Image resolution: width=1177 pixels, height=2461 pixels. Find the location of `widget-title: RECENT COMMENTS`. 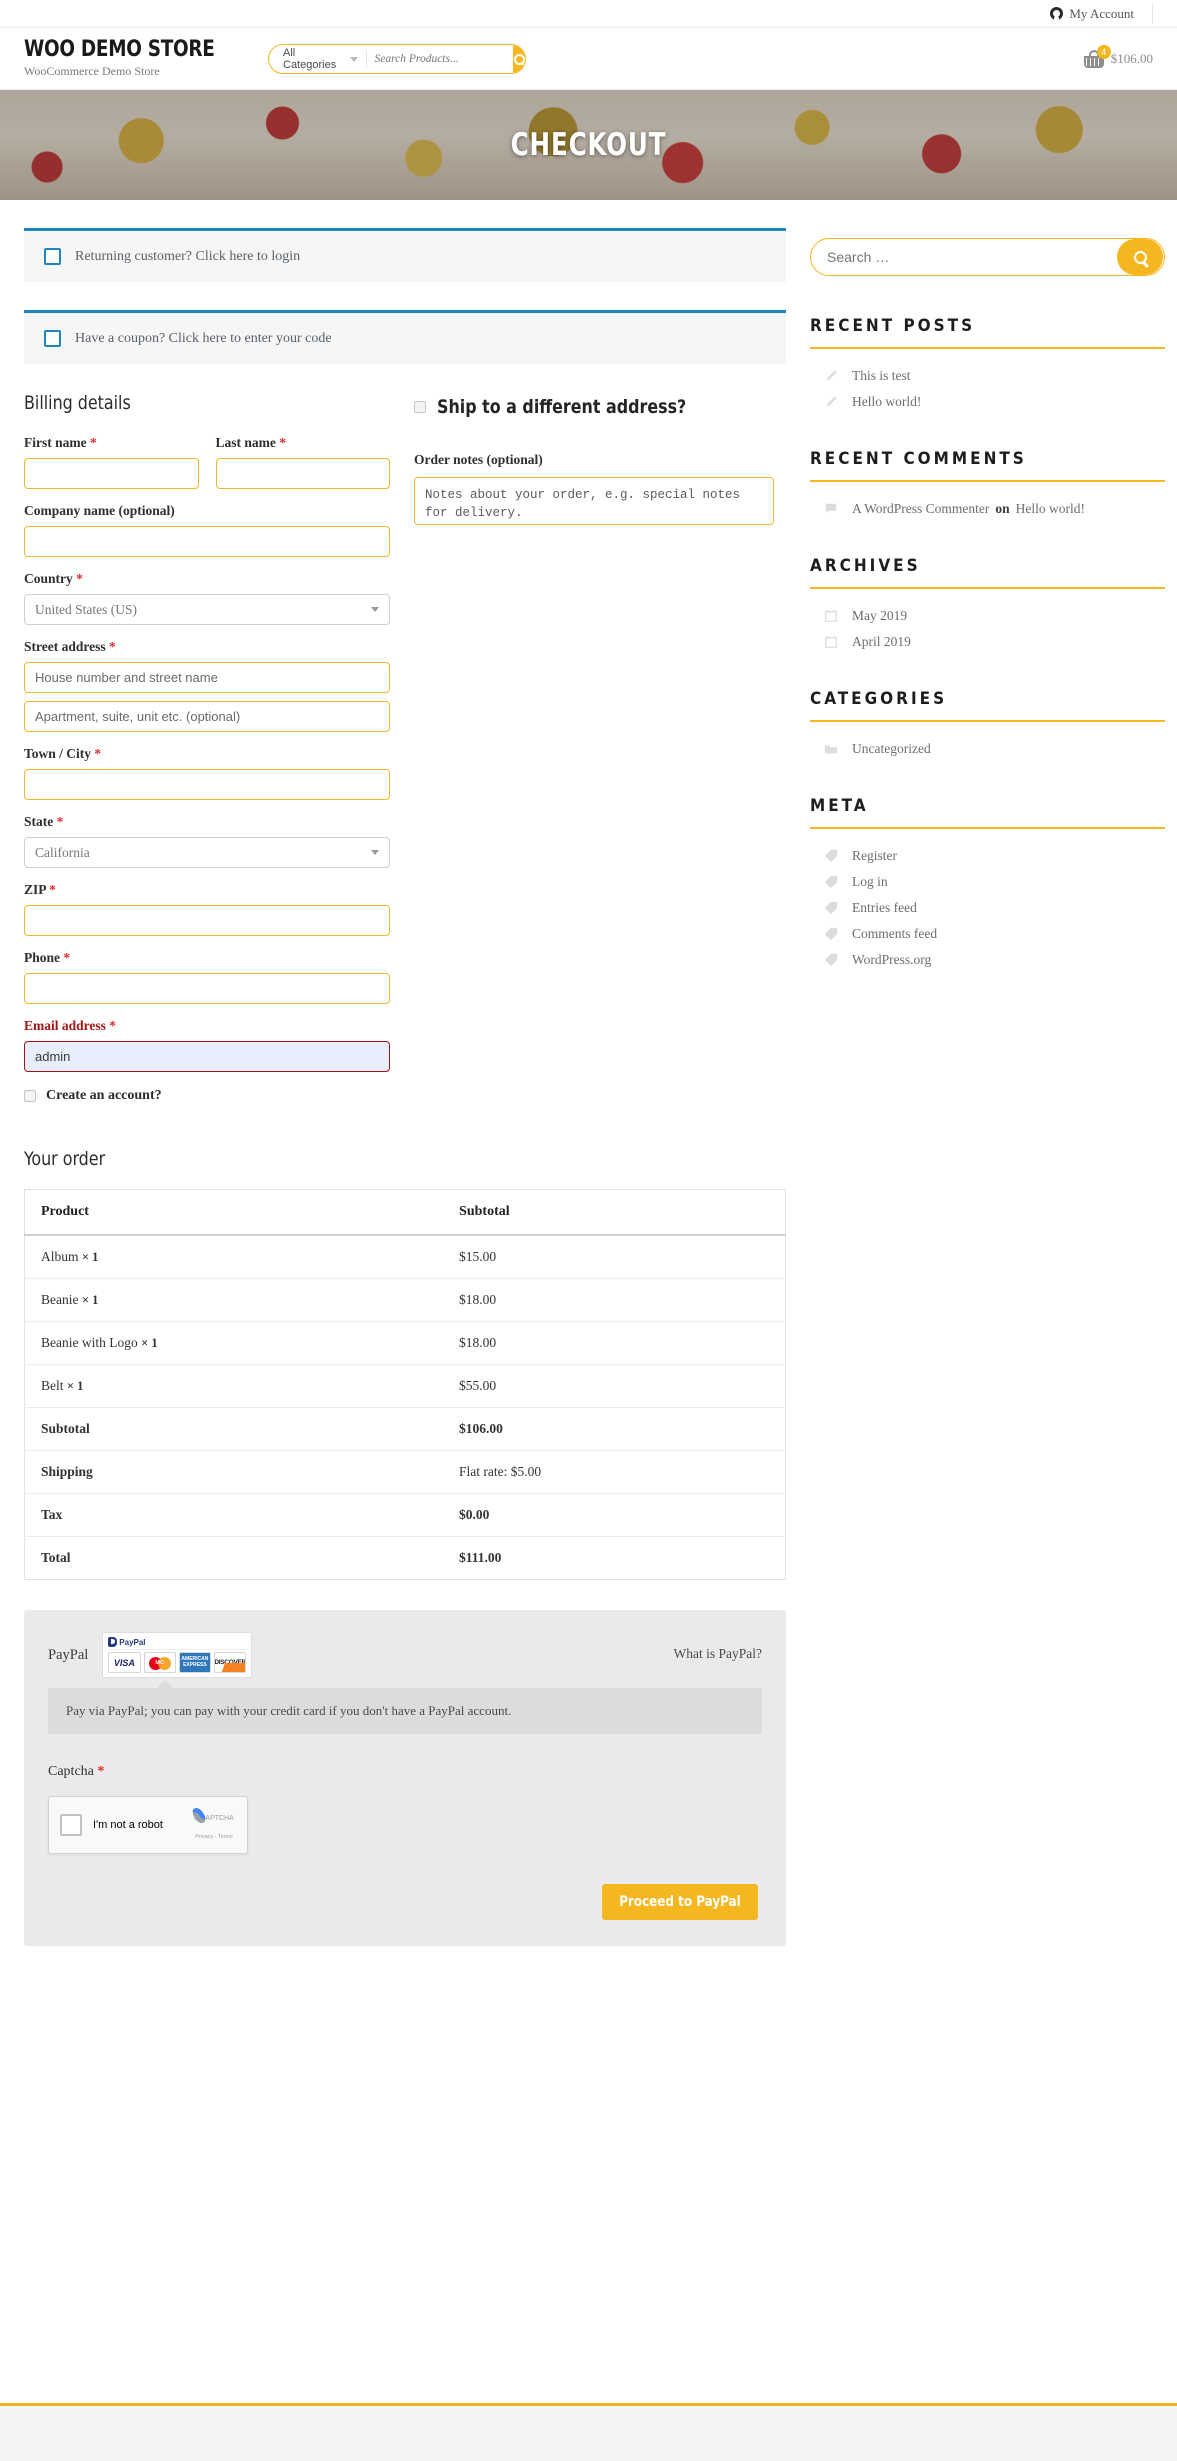

widget-title: RECENT COMMENTS is located at coordinates (987, 465).